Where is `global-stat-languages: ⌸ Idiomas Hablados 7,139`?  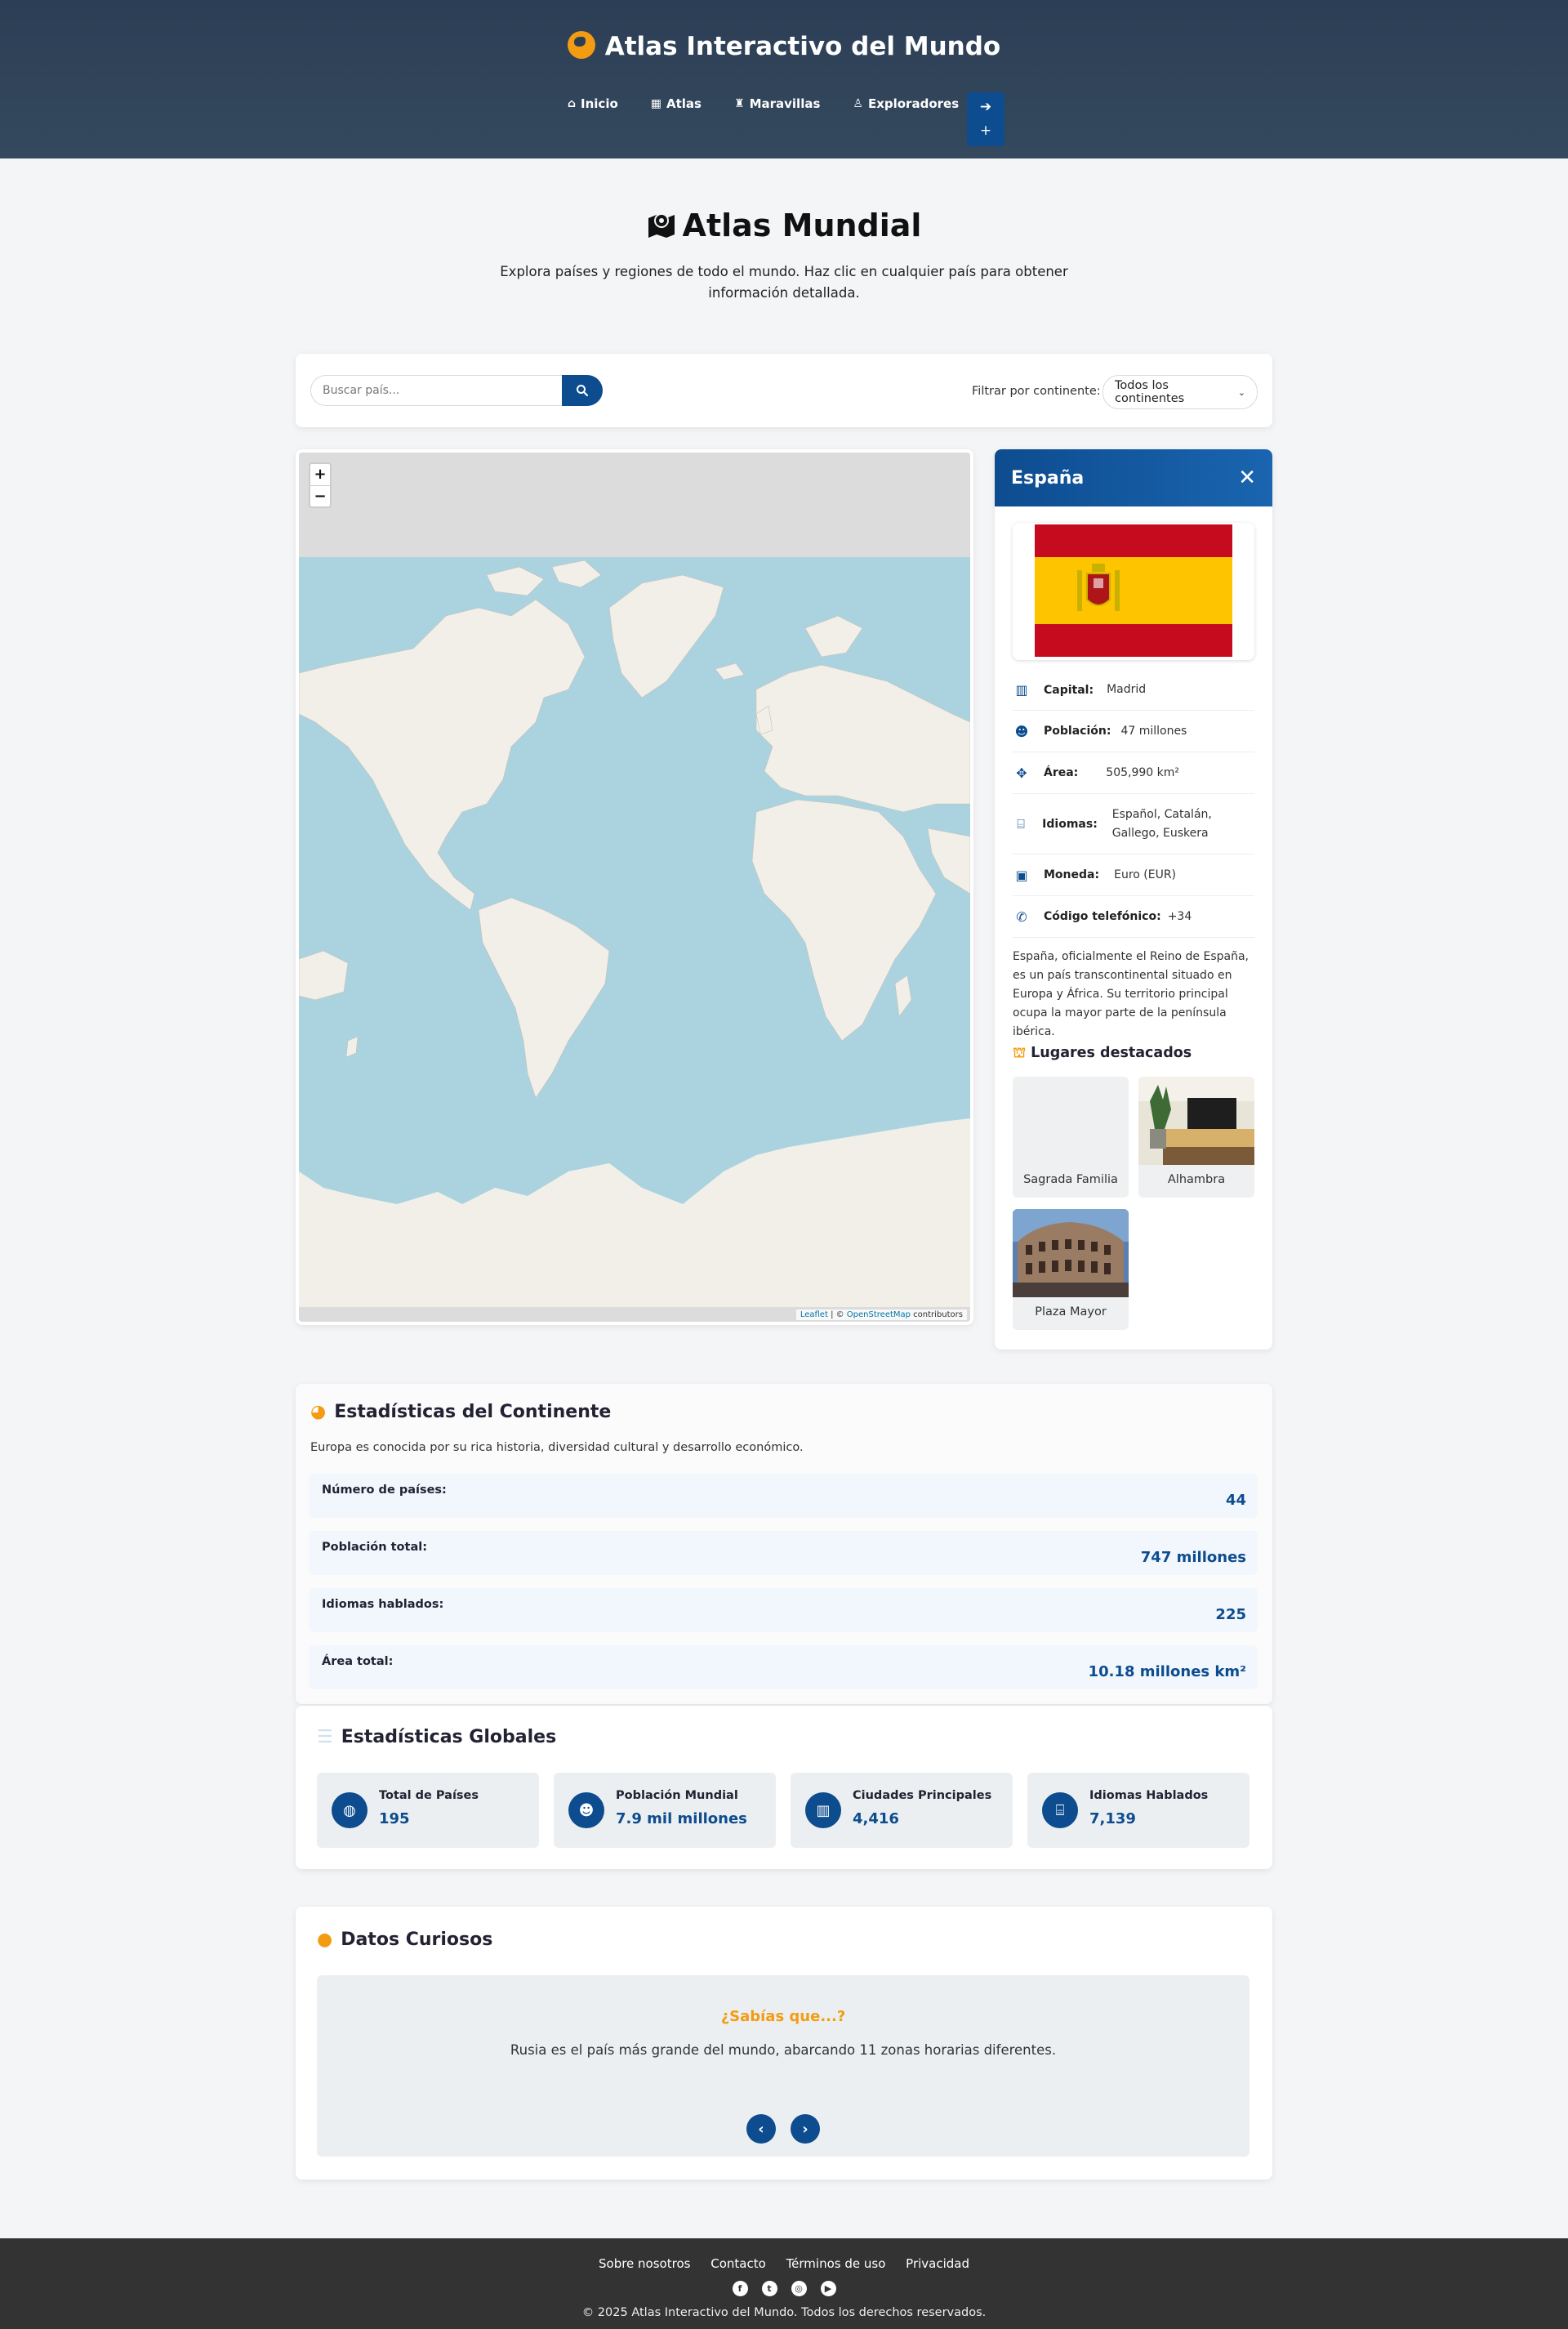 global-stat-languages: ⌸ Idiomas Hablados 7,139 is located at coordinates (1138, 1810).